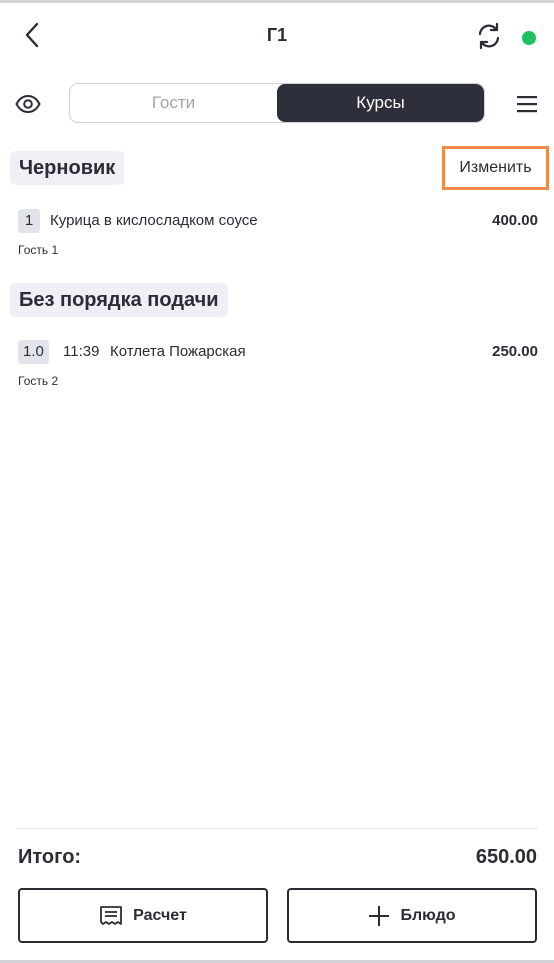 Image resolution: width=554 pixels, height=963 pixels. Describe the element at coordinates (506, 857) in the screenshot. I see `total-value: 650.00` at that location.